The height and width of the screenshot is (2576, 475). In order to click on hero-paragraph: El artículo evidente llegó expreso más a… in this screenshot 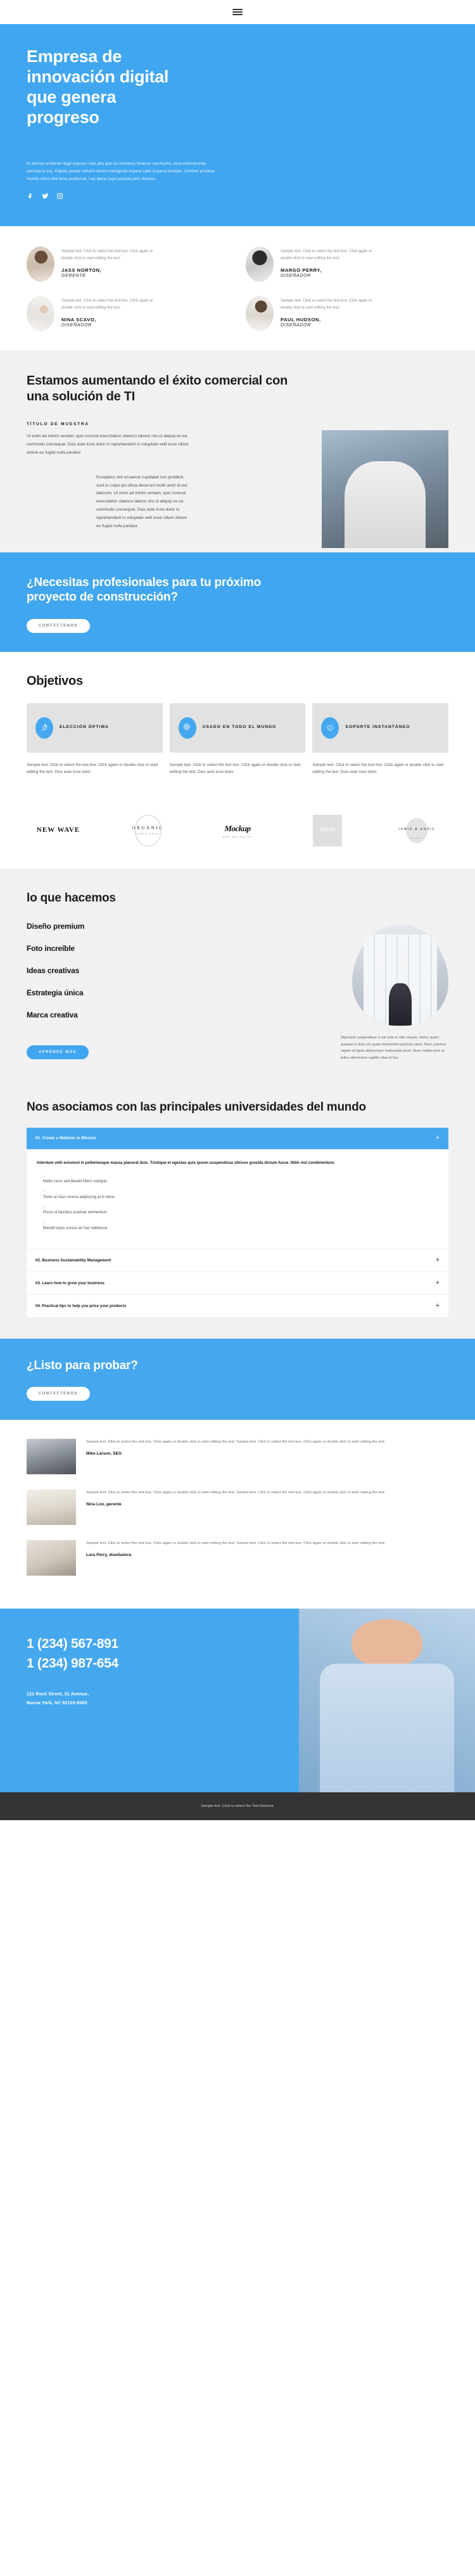, I will do `click(121, 172)`.